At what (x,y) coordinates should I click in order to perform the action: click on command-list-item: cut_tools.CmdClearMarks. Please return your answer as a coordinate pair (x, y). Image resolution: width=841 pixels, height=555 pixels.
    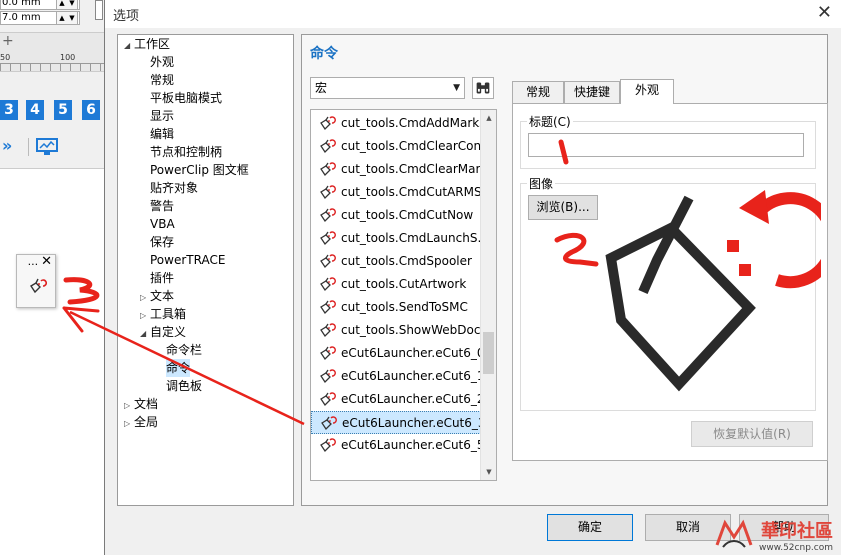
    Looking at the image, I should click on (396, 169).